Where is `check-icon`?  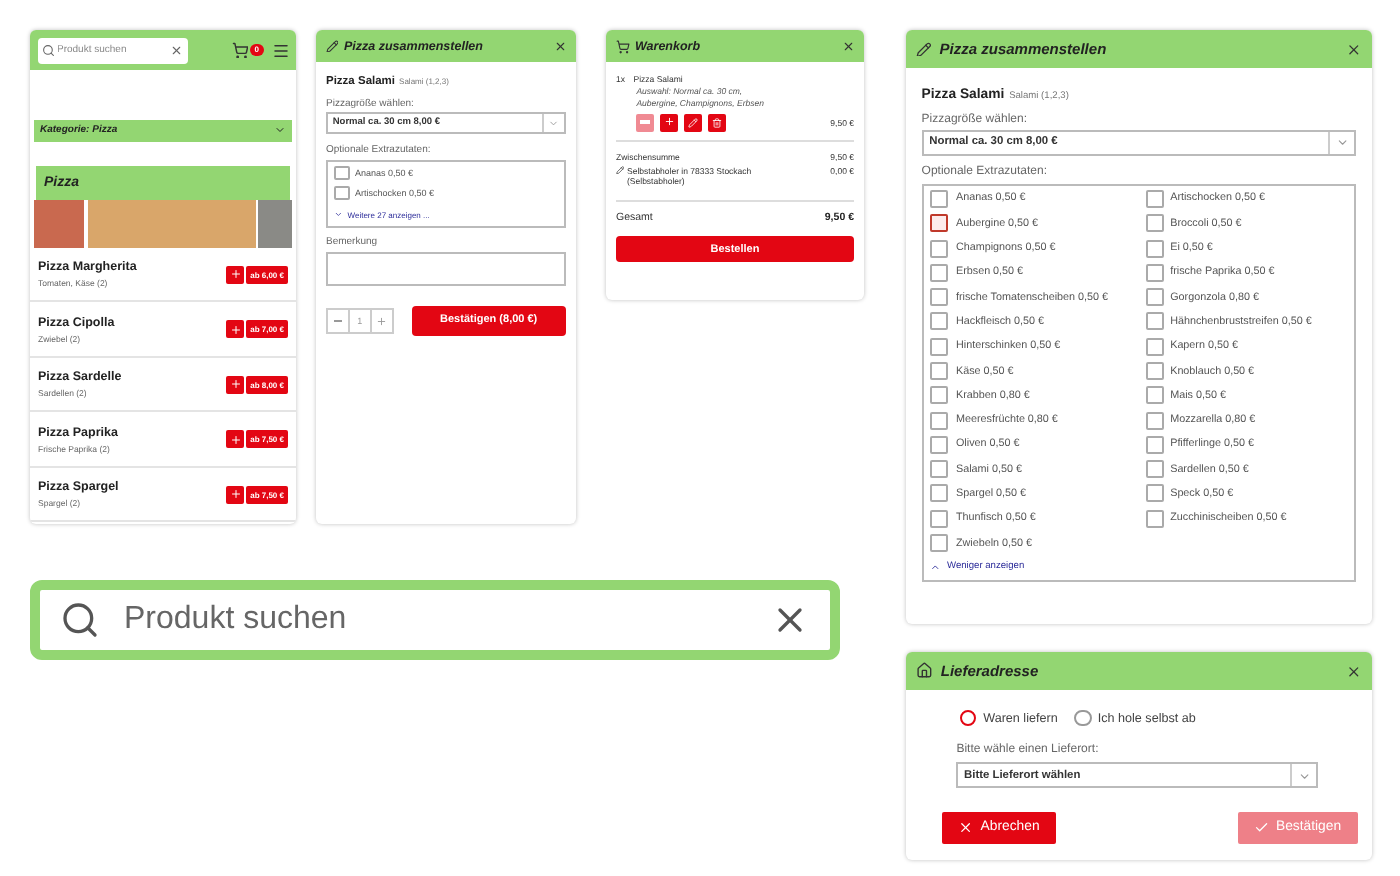 check-icon is located at coordinates (1261, 828).